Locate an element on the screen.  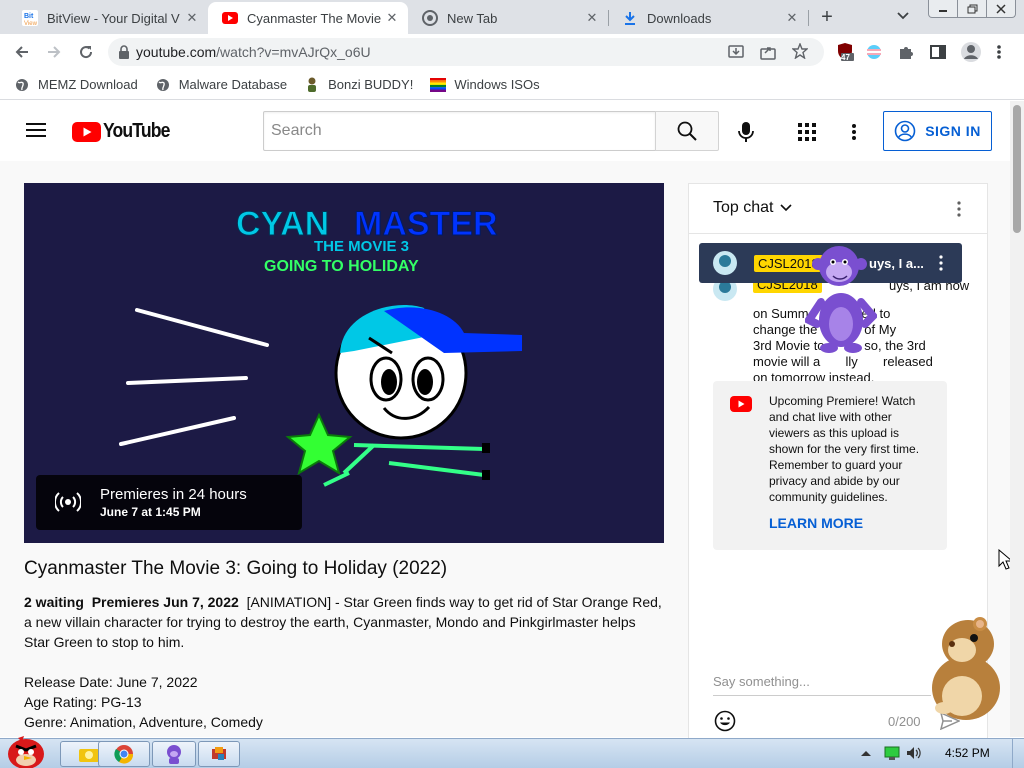
sign-in-button: SIGN IN is located at coordinates (937, 131).